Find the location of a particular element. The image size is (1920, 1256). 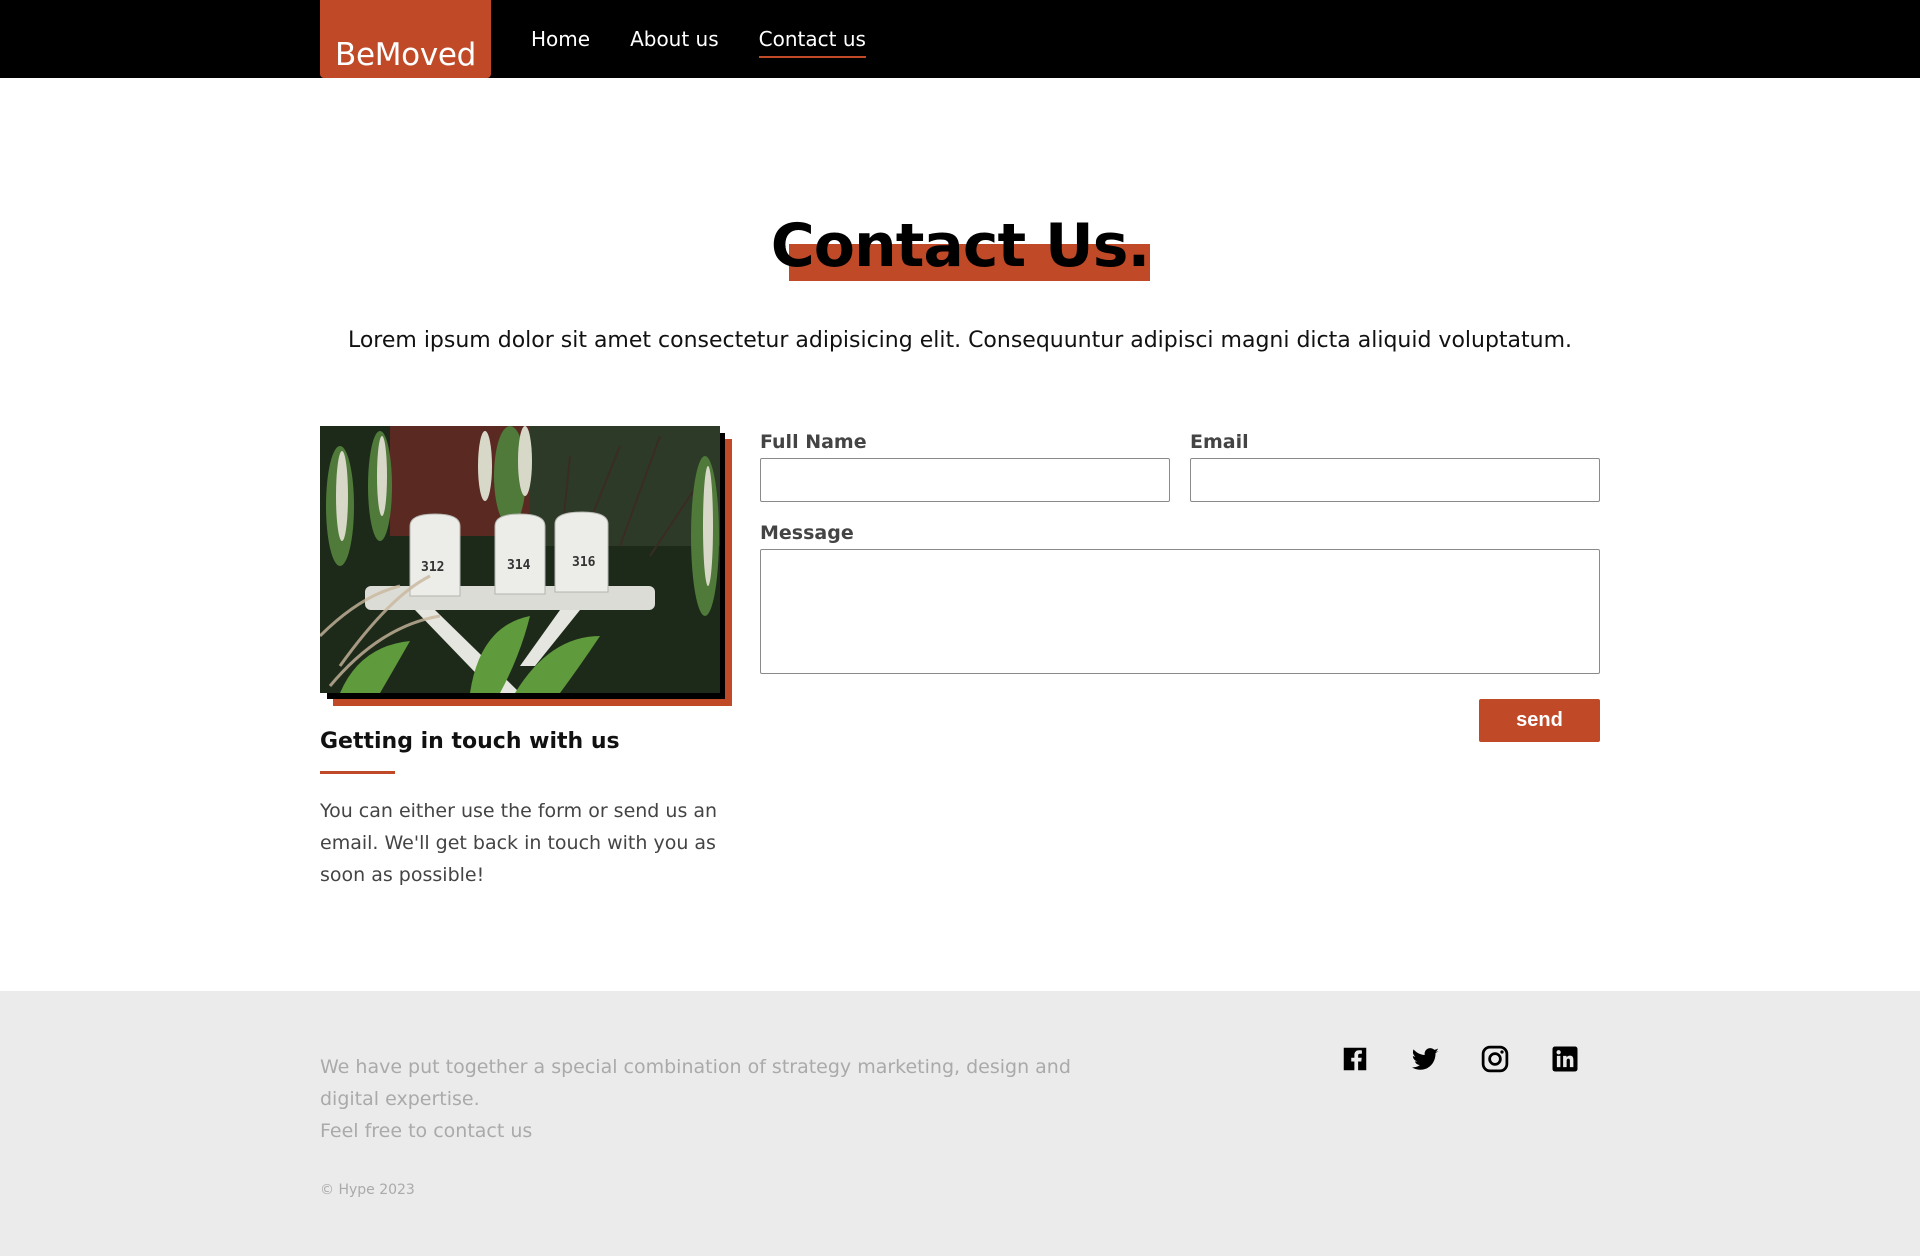

full-name-input is located at coordinates (965, 480).